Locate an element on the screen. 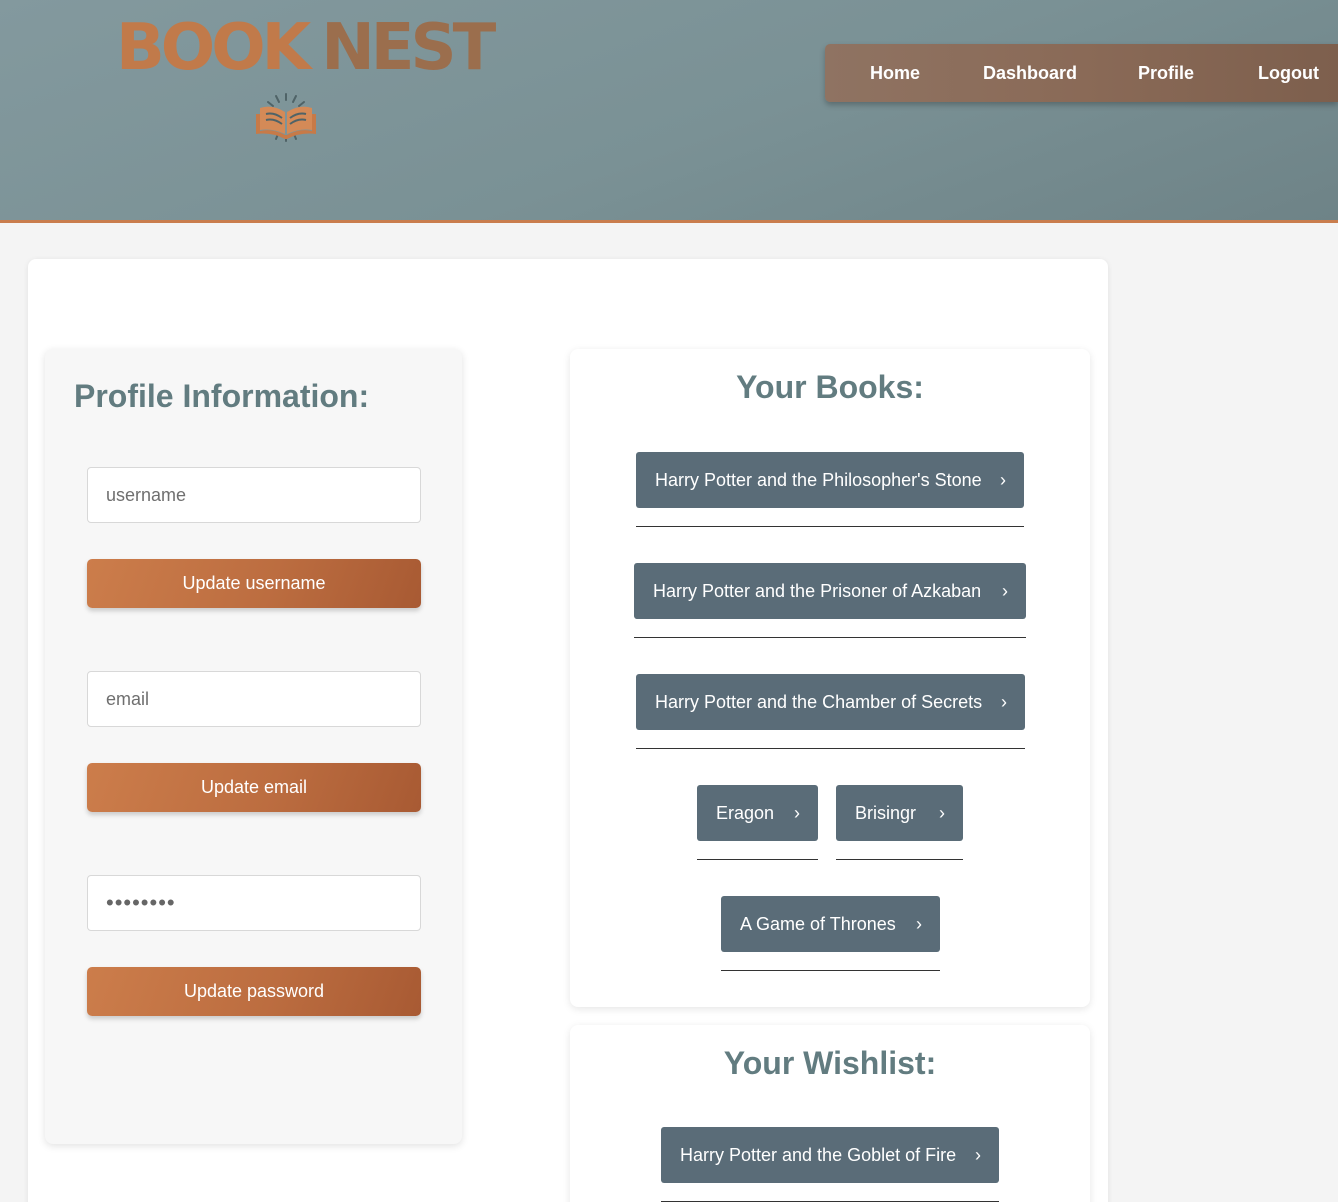 The image size is (1338, 1202). nav-home: Home is located at coordinates (895, 73).